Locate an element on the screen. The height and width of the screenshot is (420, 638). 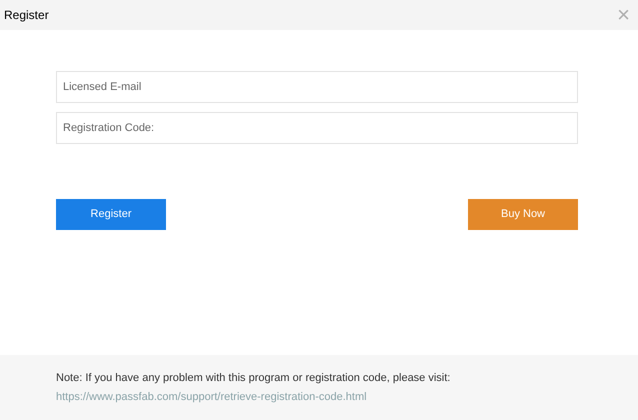
input-field: Registration Code: is located at coordinates (317, 128).